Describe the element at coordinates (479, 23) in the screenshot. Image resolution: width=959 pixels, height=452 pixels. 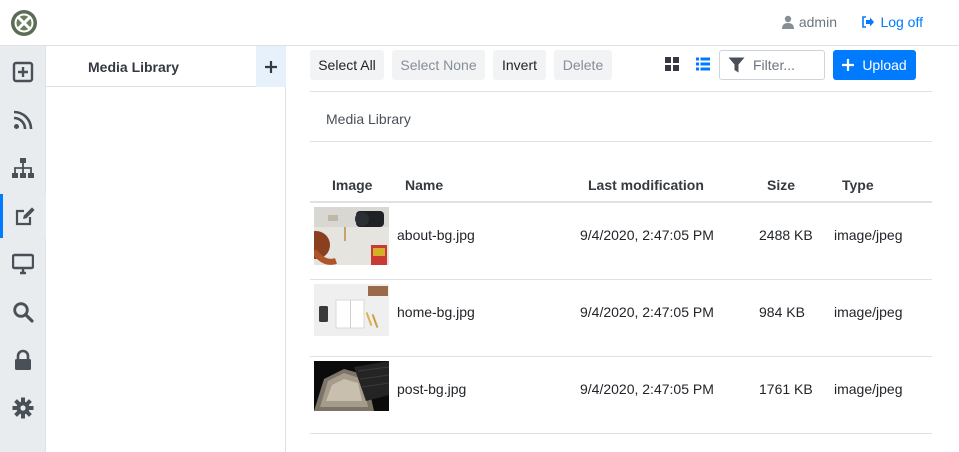
I see `top-bar: admin Log off` at that location.